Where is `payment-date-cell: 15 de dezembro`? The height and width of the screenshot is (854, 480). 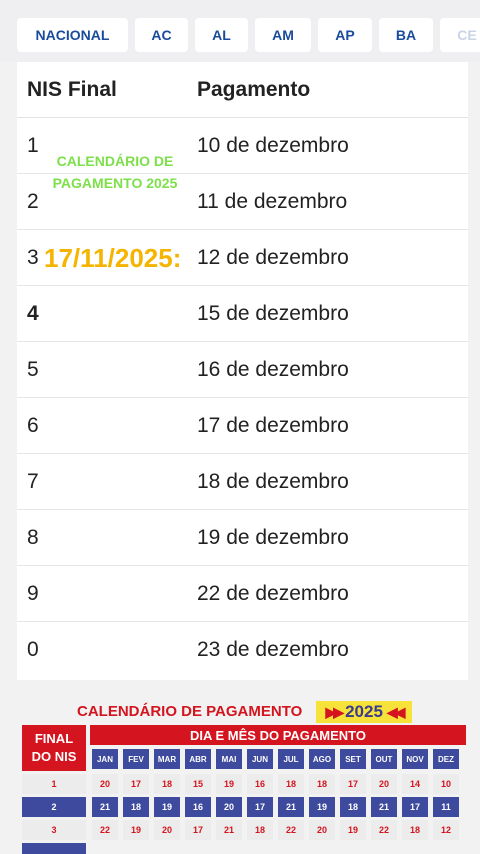
payment-date-cell: 15 de dezembro is located at coordinates (273, 313).